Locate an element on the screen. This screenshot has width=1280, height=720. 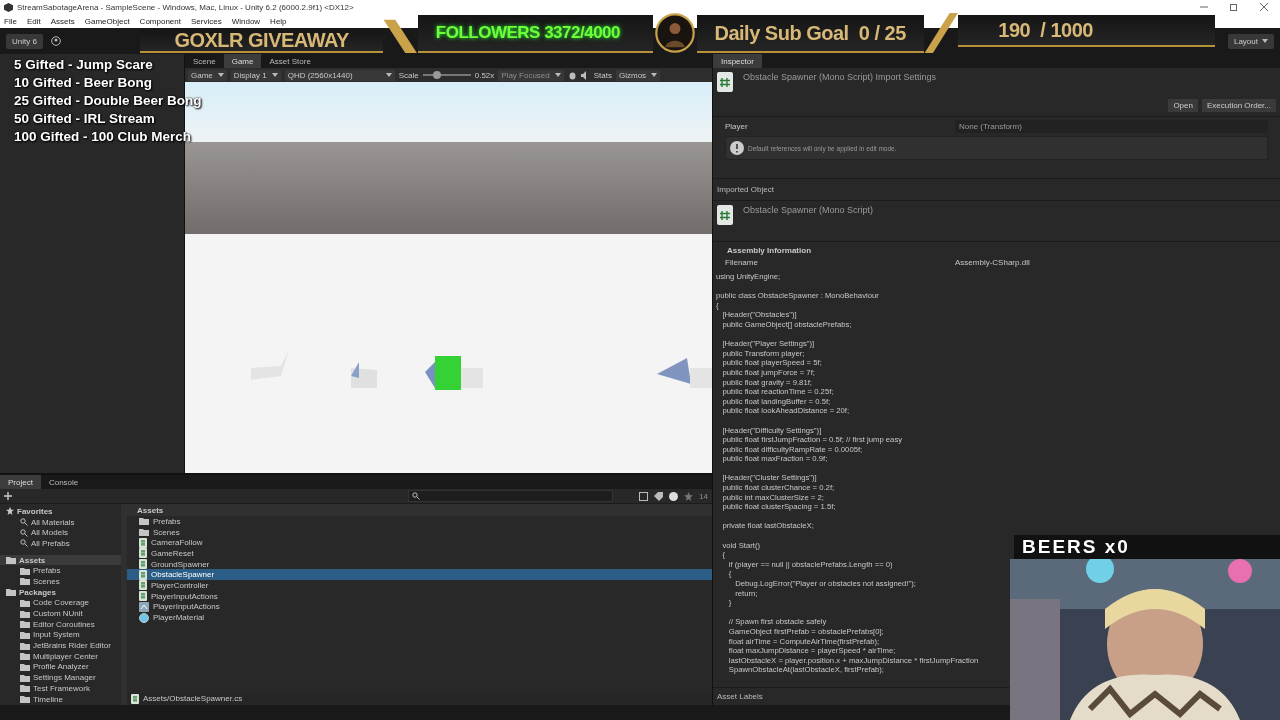
followers-counter: FOLLOWERS 3372/4000 is located at coordinates (528, 33).